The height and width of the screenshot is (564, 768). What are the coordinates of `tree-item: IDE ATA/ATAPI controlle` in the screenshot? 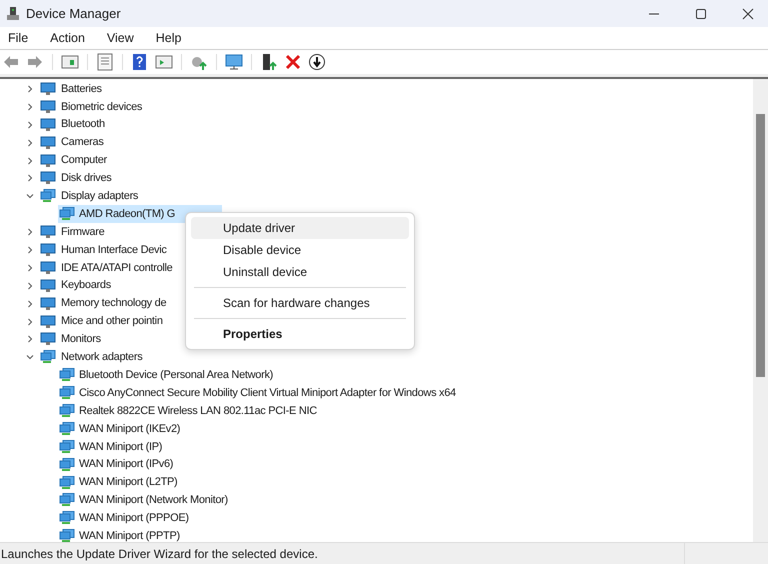 It's located at (116, 268).